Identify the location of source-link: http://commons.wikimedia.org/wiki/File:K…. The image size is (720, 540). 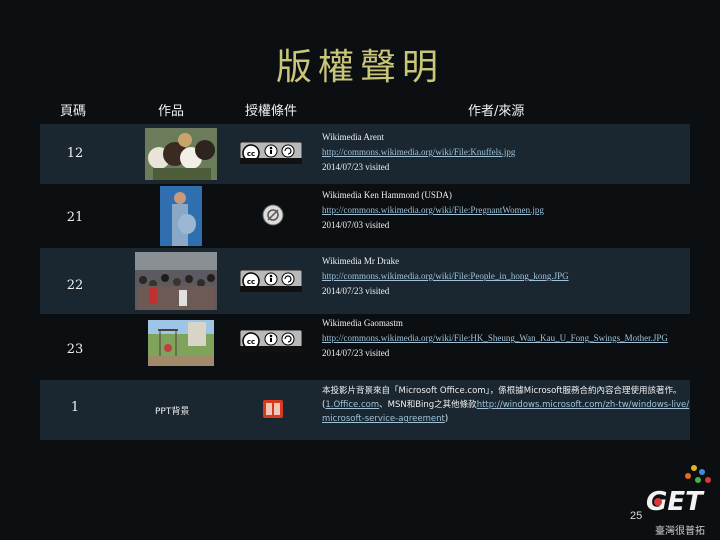
(418, 152).